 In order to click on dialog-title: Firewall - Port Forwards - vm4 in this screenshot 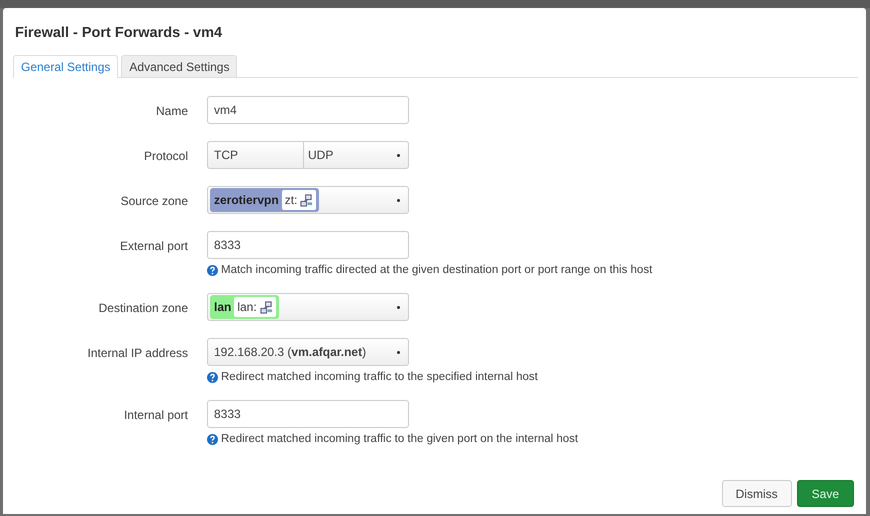, I will do `click(119, 33)`.